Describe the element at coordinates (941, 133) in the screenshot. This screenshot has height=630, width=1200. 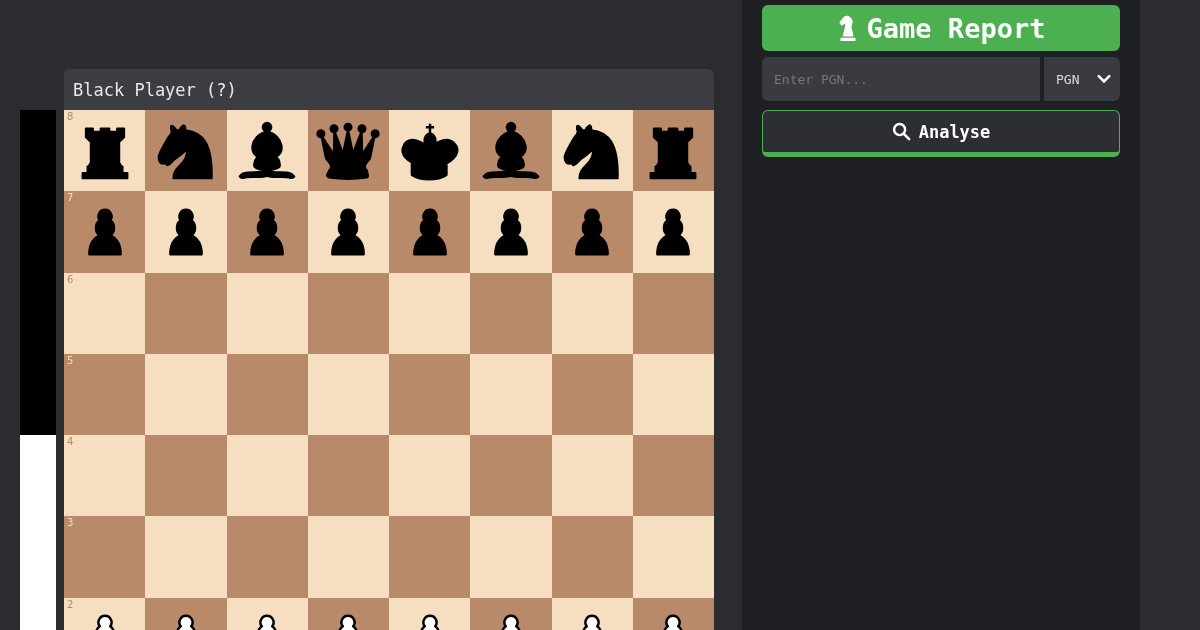
I see `analyse-button: Analyse` at that location.